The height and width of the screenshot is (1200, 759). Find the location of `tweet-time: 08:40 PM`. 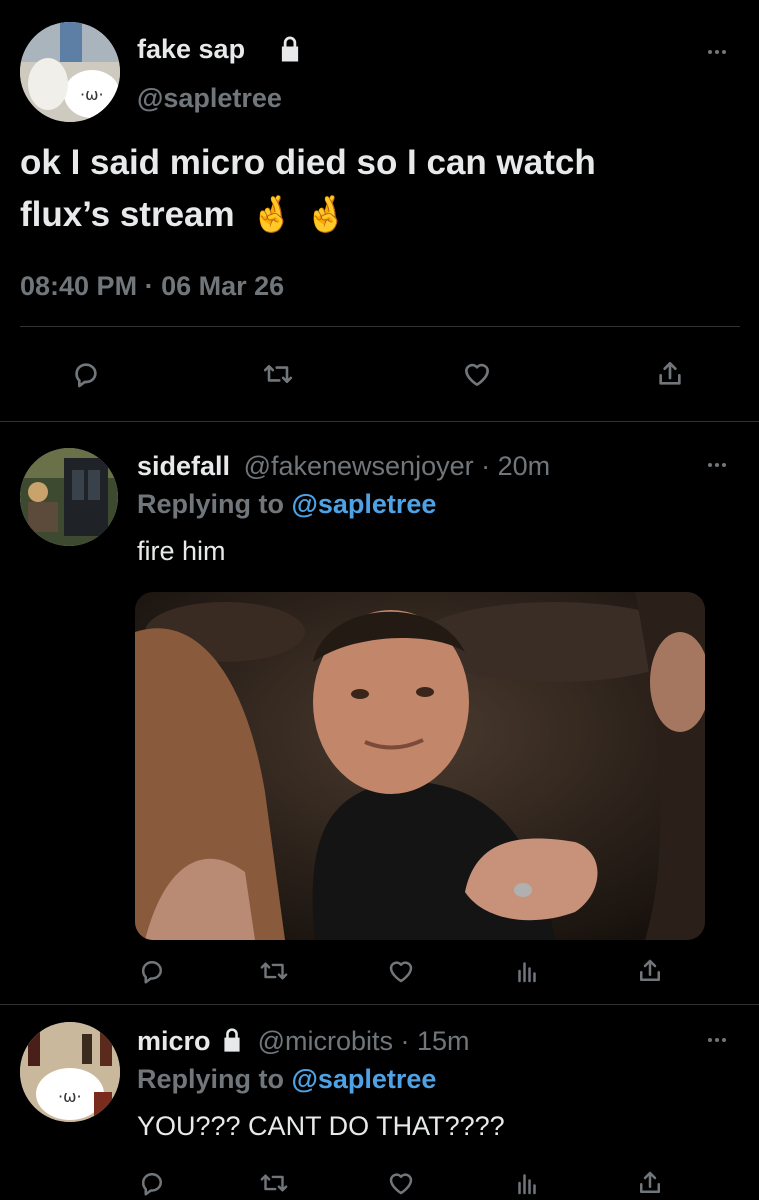

tweet-time: 08:40 PM is located at coordinates (79, 286).